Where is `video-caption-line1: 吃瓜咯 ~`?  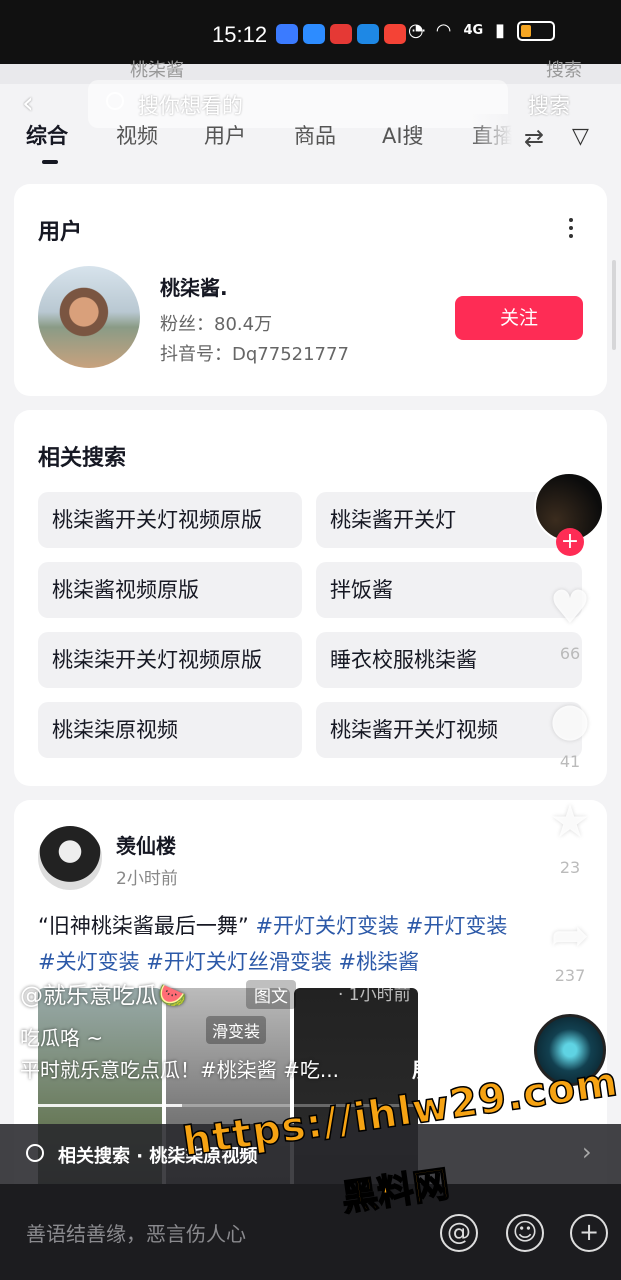
video-caption-line1: 吃瓜咯 ~ is located at coordinates (62, 1038).